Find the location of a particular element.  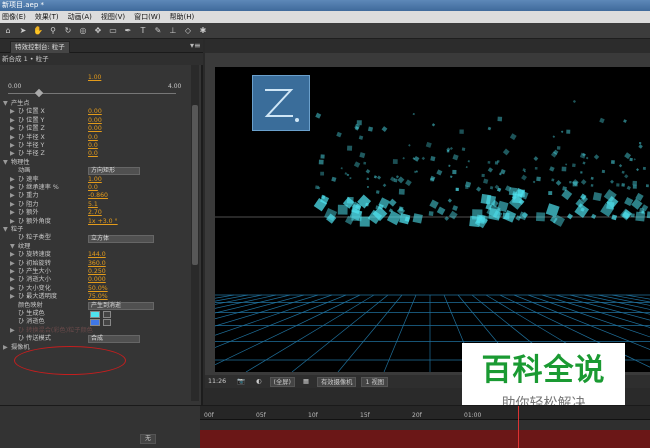

current-time-indicator is located at coordinates (518, 427).